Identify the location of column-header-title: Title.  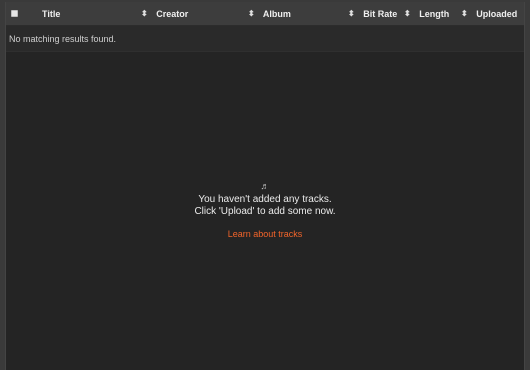
(51, 14).